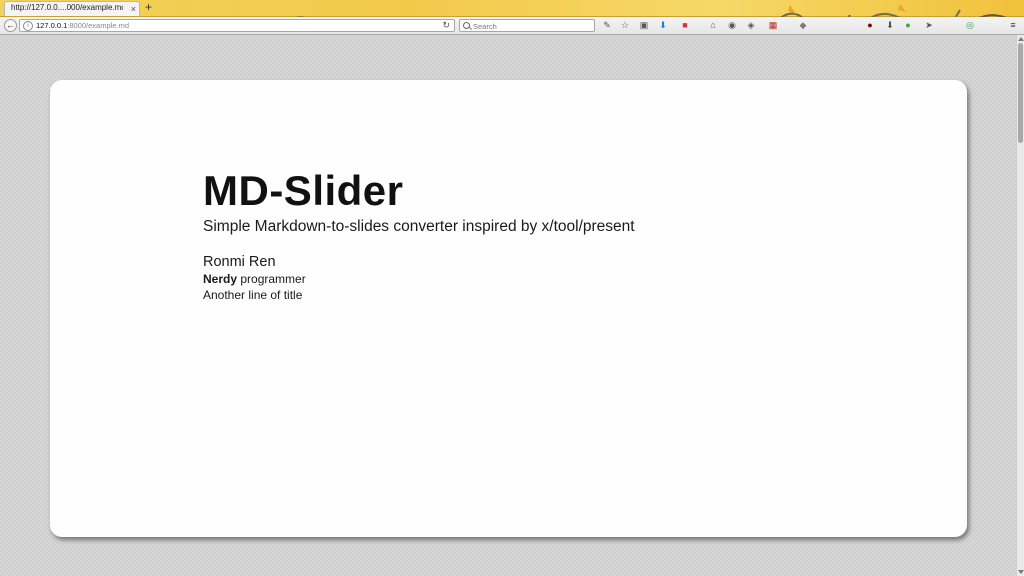 The width and height of the screenshot is (1024, 576). I want to click on scroll-up-arrow-icon, so click(1021, 39).